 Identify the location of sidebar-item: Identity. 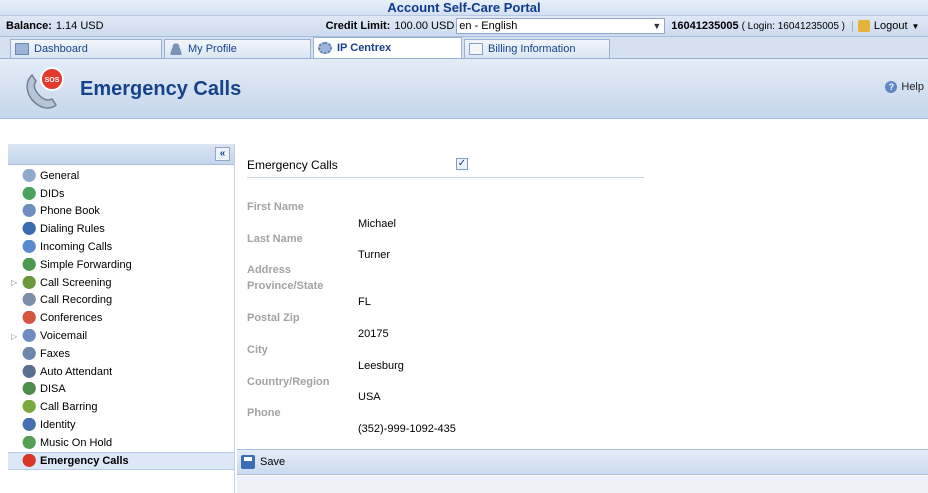
(121, 425).